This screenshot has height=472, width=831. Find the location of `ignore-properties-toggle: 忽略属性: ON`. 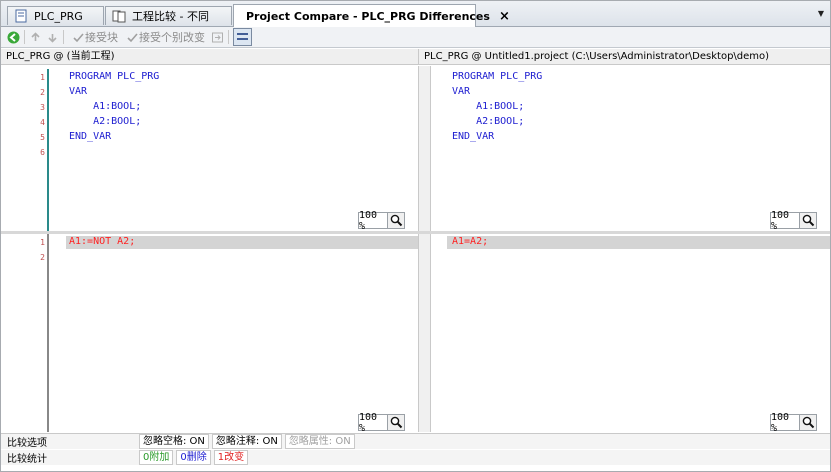

ignore-properties-toggle: 忽略属性: ON is located at coordinates (319, 441).